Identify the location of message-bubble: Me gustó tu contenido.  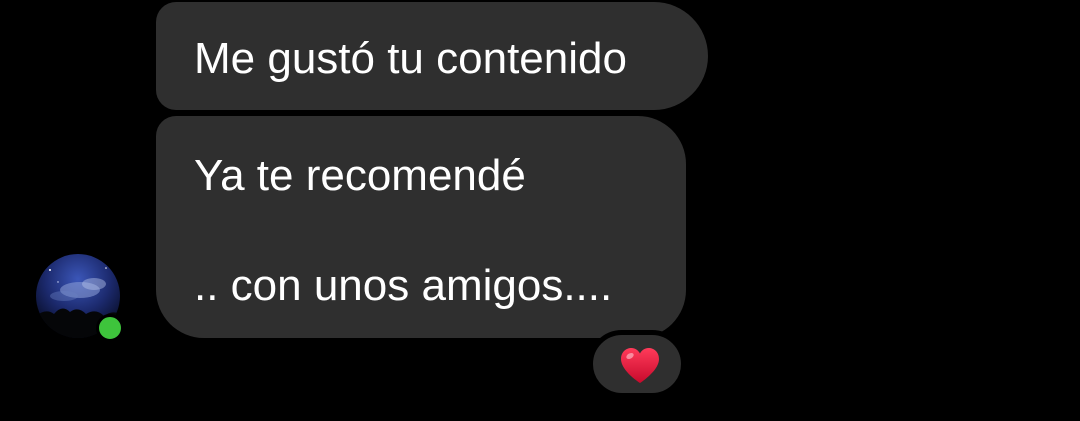
(432, 56).